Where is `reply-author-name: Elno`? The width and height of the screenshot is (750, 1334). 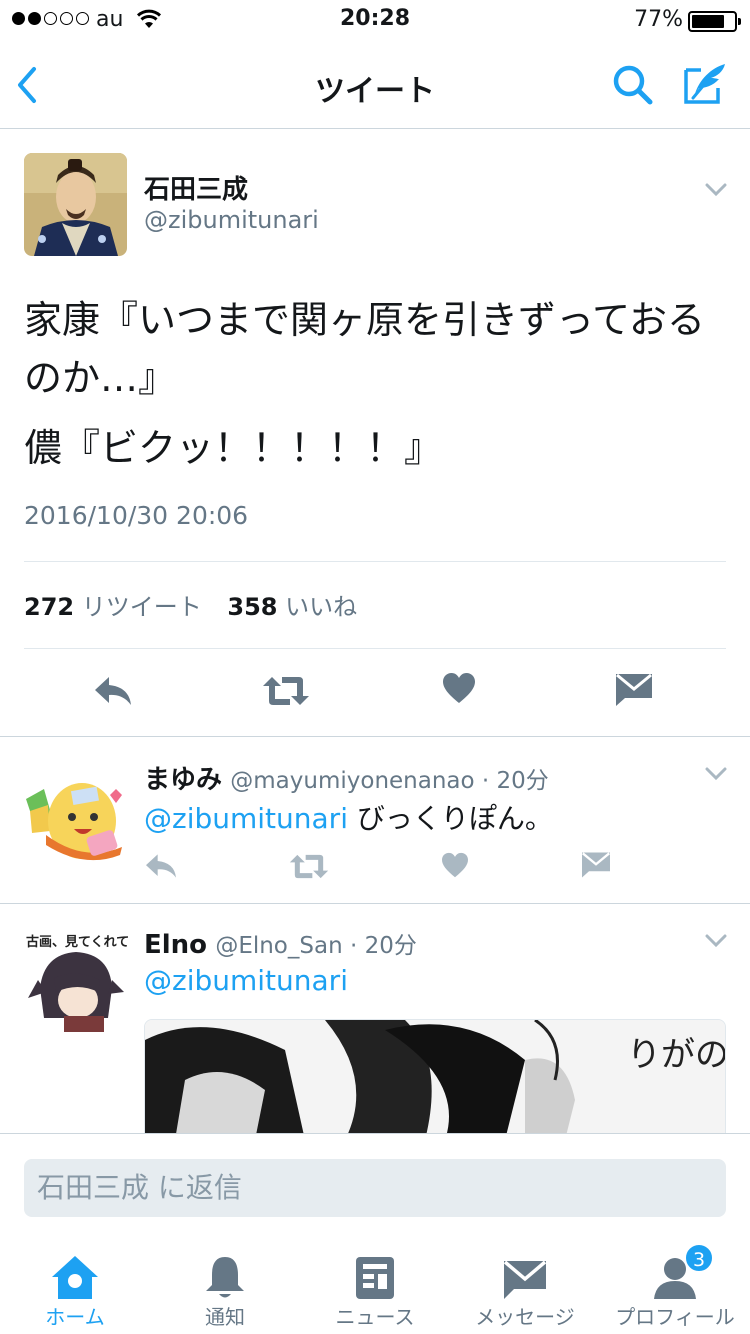
reply-author-name: Elno is located at coordinates (175, 945).